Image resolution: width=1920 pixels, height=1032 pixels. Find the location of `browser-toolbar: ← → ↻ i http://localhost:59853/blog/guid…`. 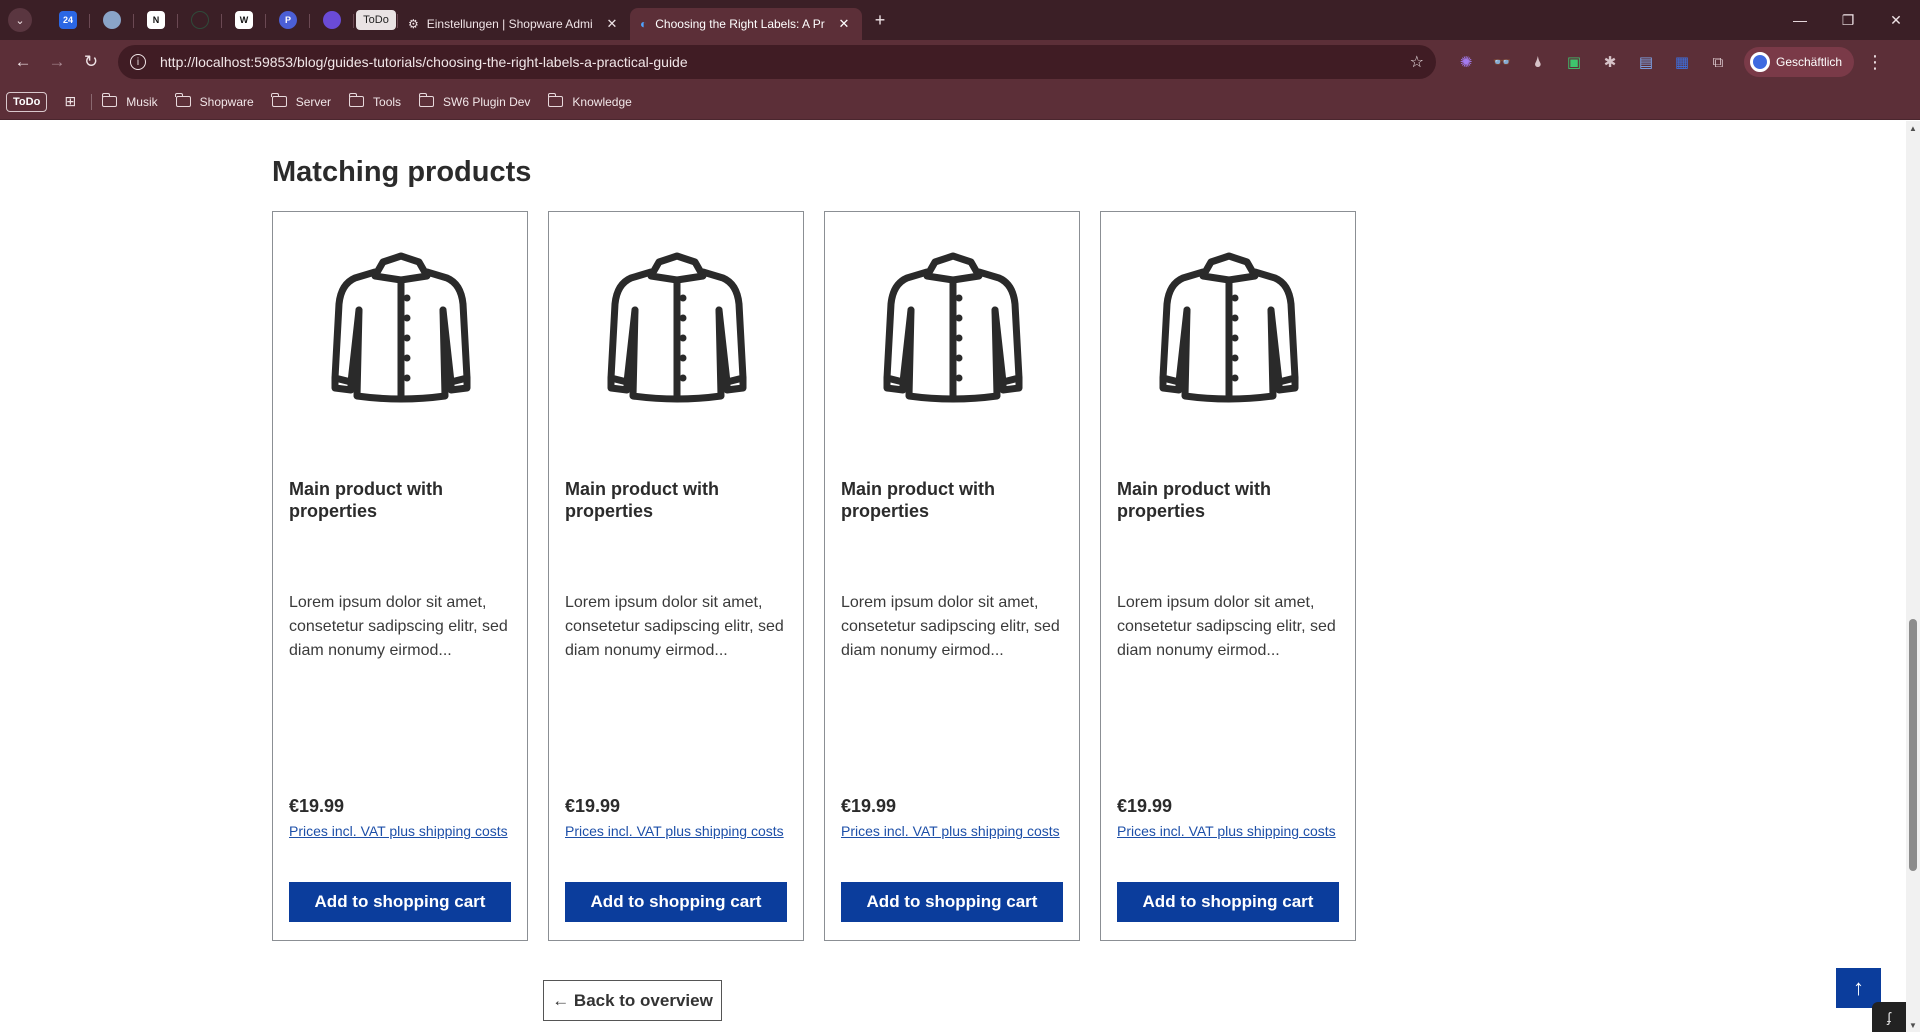

browser-toolbar: ← → ↻ i http://localhost:59853/blog/guid… is located at coordinates (960, 62).